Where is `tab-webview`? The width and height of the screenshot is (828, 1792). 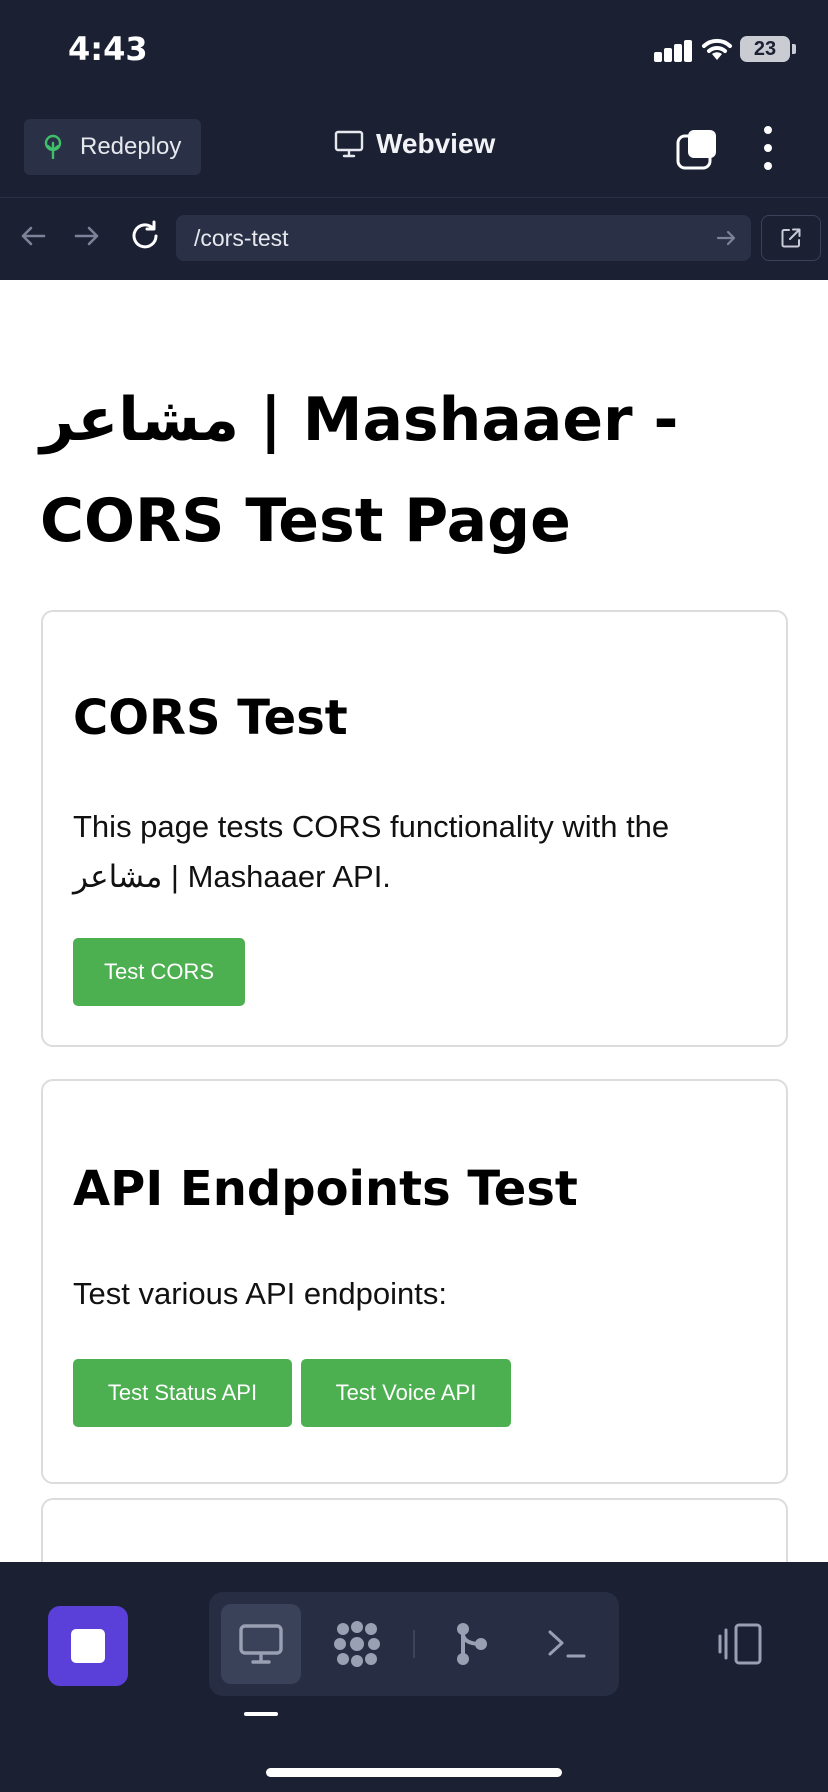 tab-webview is located at coordinates (261, 1644).